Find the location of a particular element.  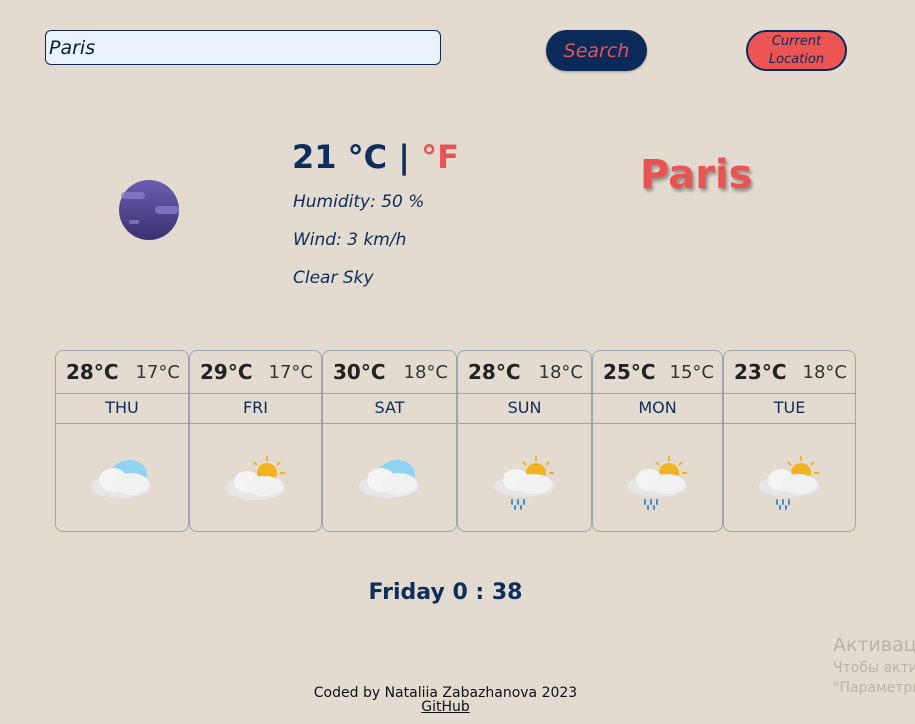

current-temperature: 21 °C | °F is located at coordinates (375, 157).